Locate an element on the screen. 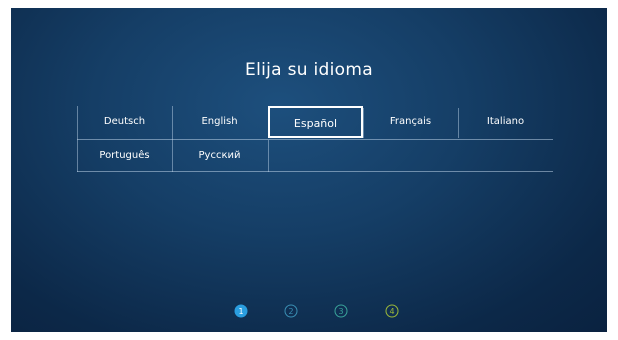 Image resolution: width=618 pixels, height=340 pixels. step-3-indicator: 3 is located at coordinates (341, 311).